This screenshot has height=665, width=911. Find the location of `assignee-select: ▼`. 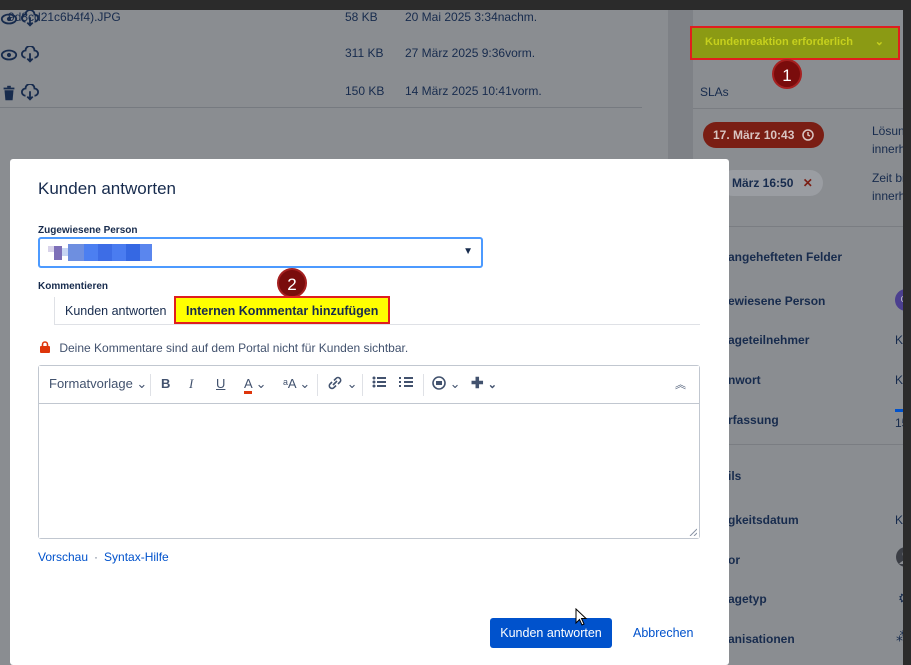

assignee-select: ▼ is located at coordinates (260, 252).